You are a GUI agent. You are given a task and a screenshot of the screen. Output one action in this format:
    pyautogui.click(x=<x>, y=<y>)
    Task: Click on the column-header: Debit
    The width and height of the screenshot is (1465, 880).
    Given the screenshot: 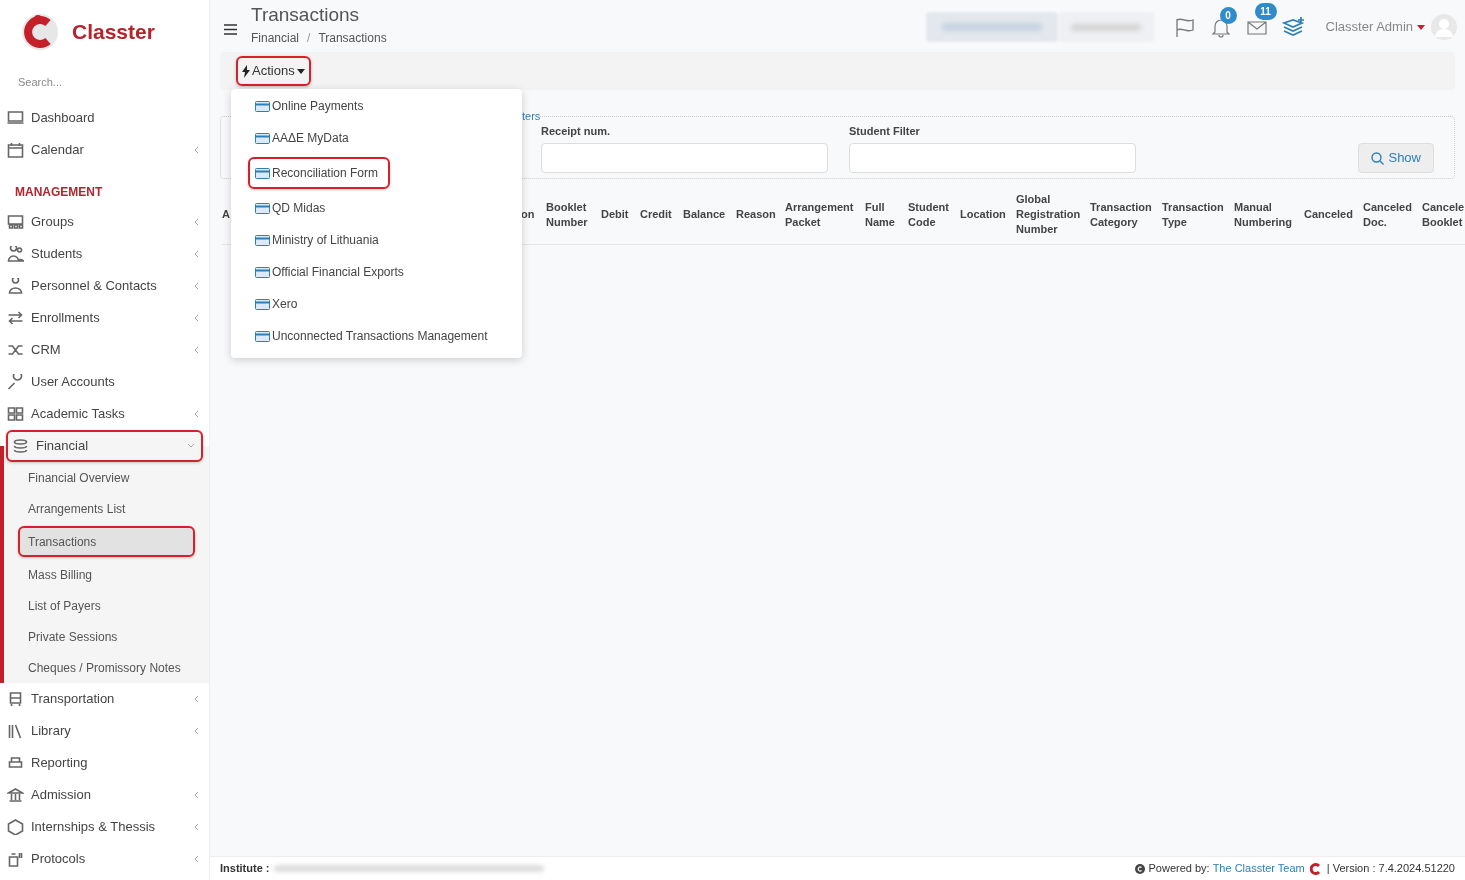 What is the action you would take?
    pyautogui.click(x=620, y=214)
    